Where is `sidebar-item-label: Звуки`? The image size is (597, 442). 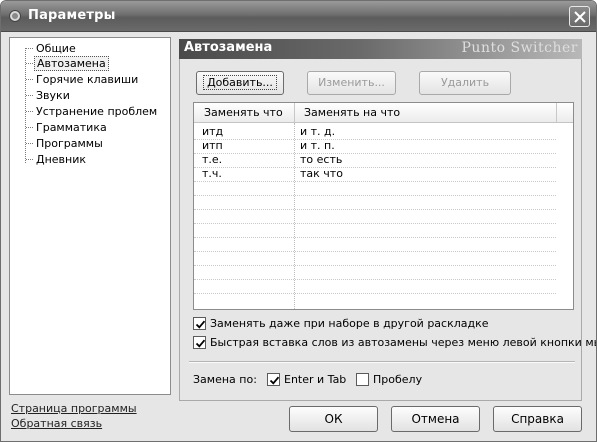
sidebar-item-label: Звуки is located at coordinates (53, 95).